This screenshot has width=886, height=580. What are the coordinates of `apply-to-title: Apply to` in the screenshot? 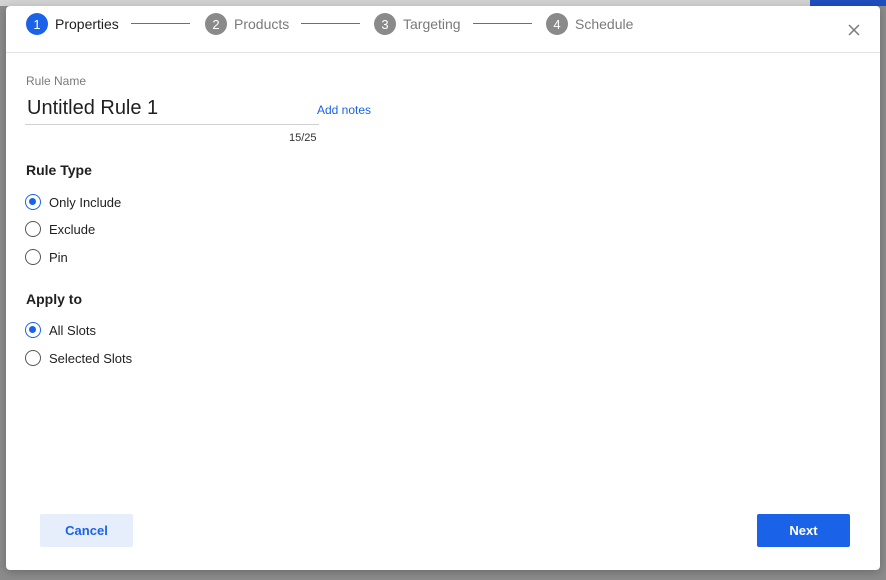 It's located at (54, 299).